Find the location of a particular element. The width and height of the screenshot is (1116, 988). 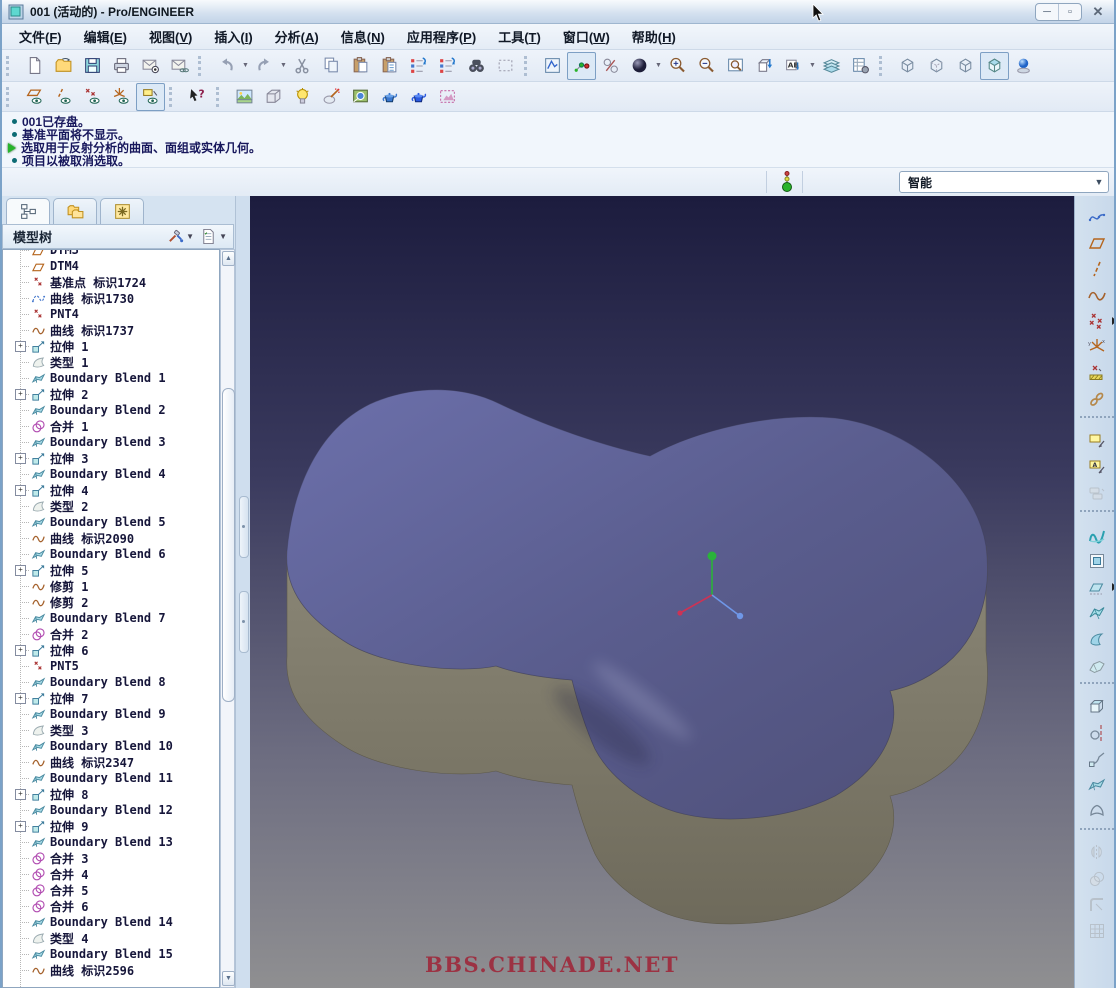

perspective-view-button is located at coordinates (273, 97).